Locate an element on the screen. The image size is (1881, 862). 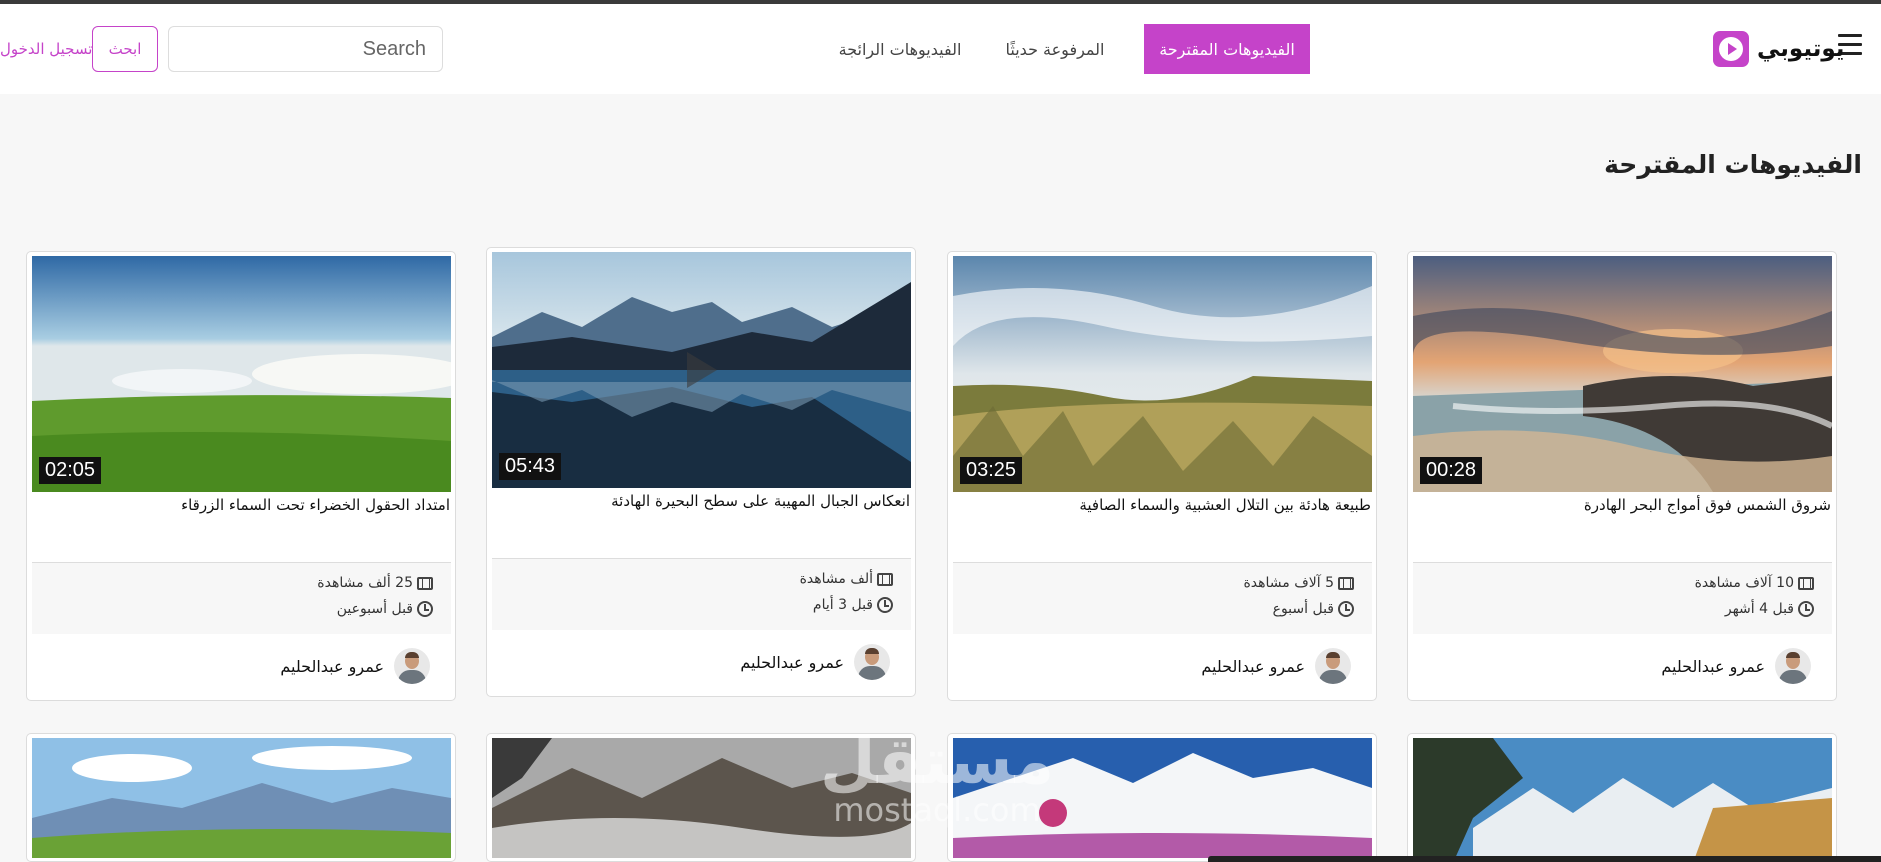
video-title: شروق الشمس فوق أمواج البحر الهادرة is located at coordinates (1621, 505).